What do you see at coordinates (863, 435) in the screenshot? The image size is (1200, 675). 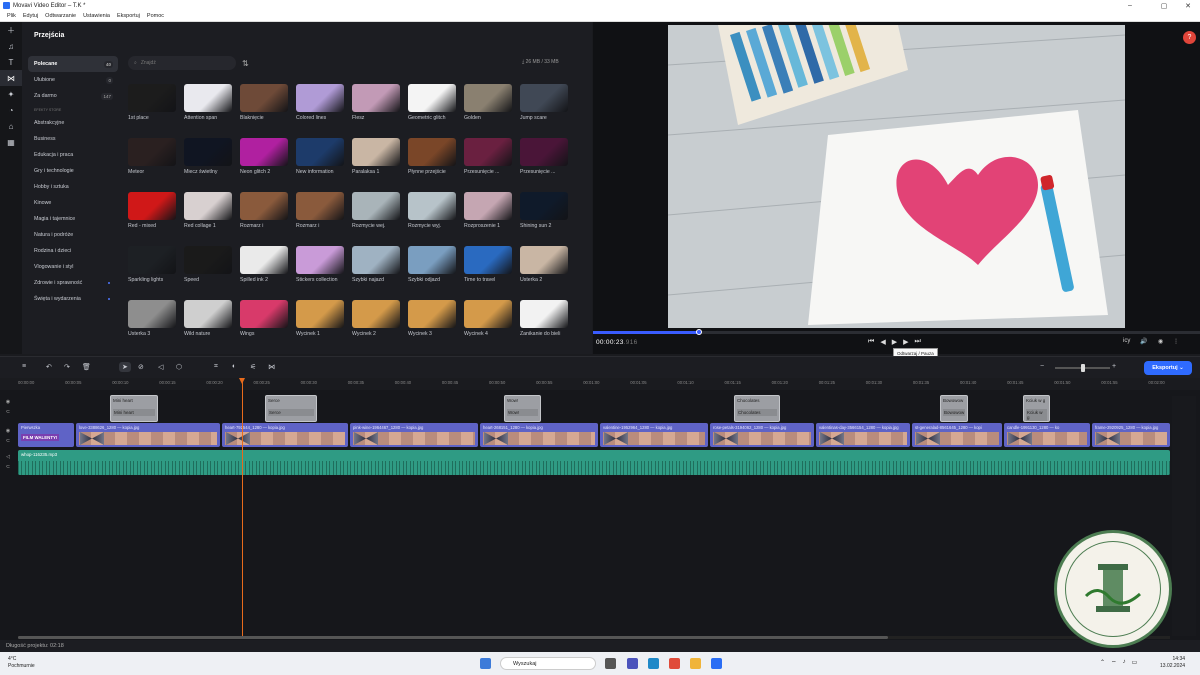 I see `video-clip: valentinas-day-3566154_1280 — kopia.jpg` at bounding box center [863, 435].